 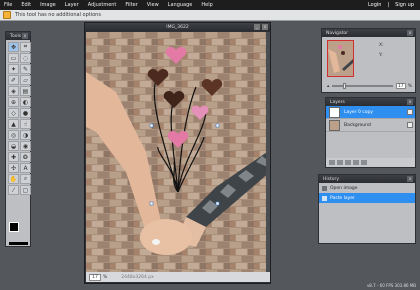 I want to click on brush-tool-icon: ✐, so click(x=13, y=80).